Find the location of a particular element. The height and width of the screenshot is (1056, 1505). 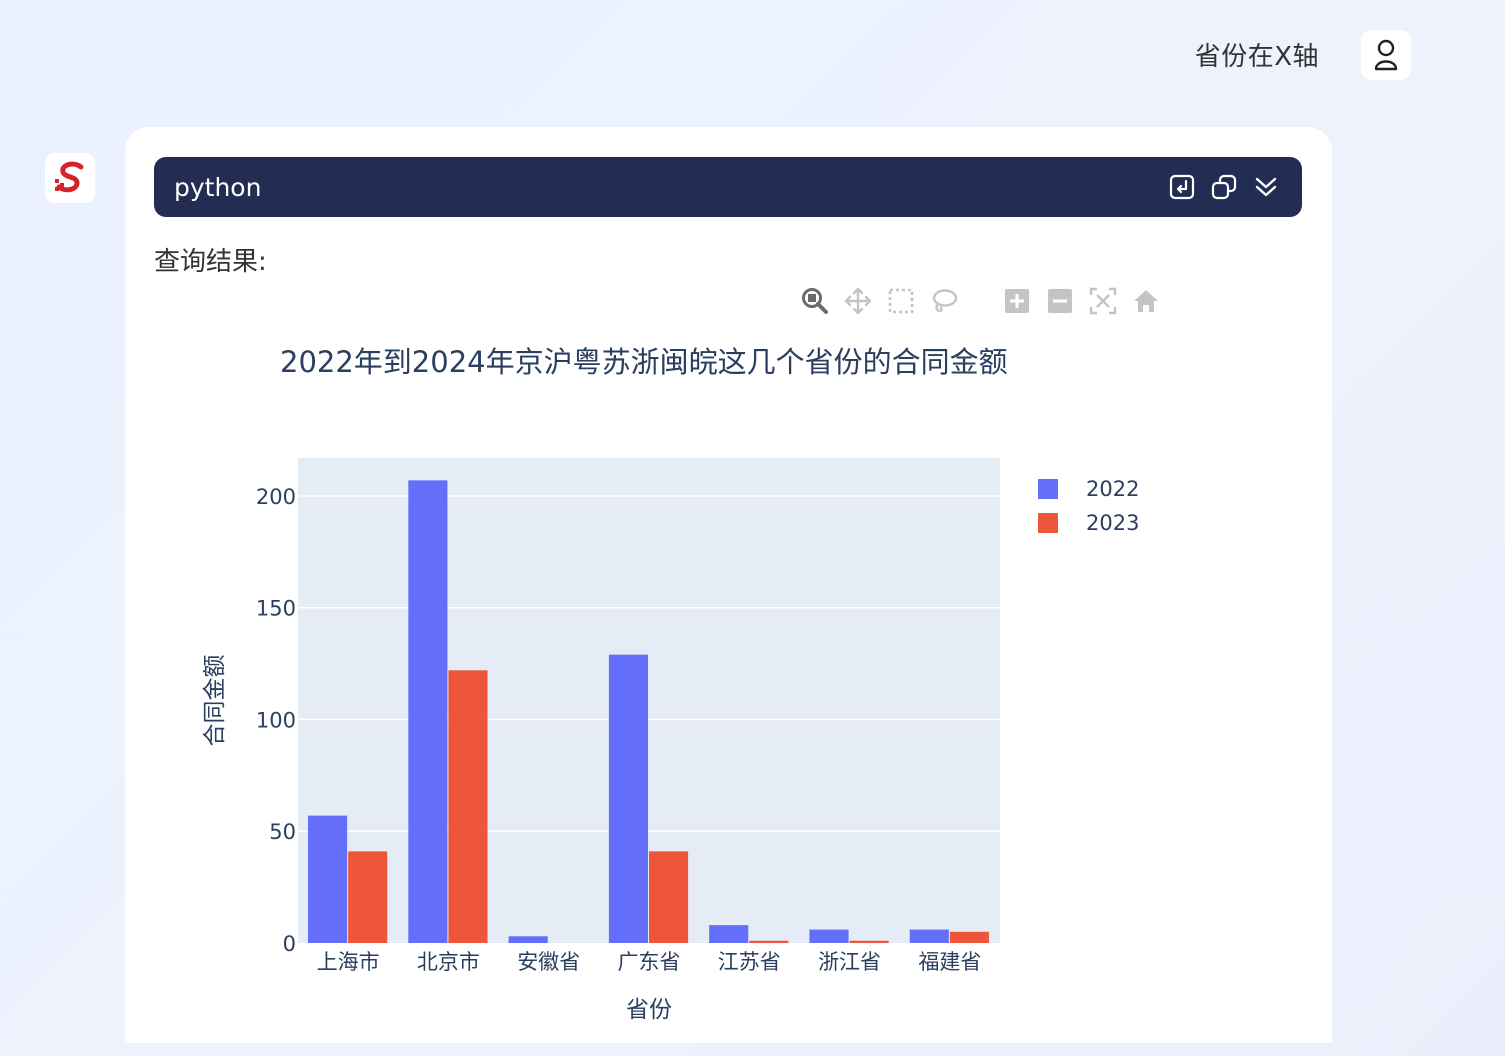

y-tick-label: 150 is located at coordinates (276, 609).